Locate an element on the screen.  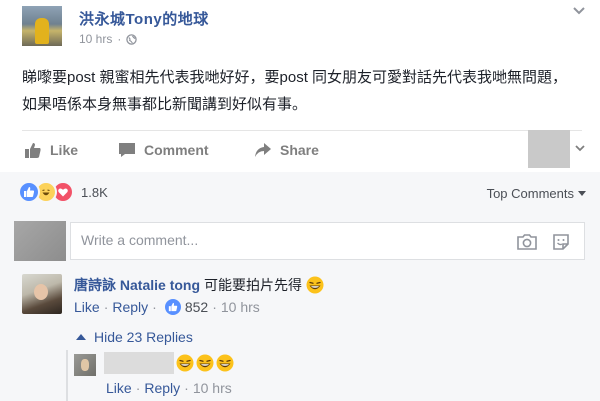
post-options-chevron-icon is located at coordinates (579, 11).